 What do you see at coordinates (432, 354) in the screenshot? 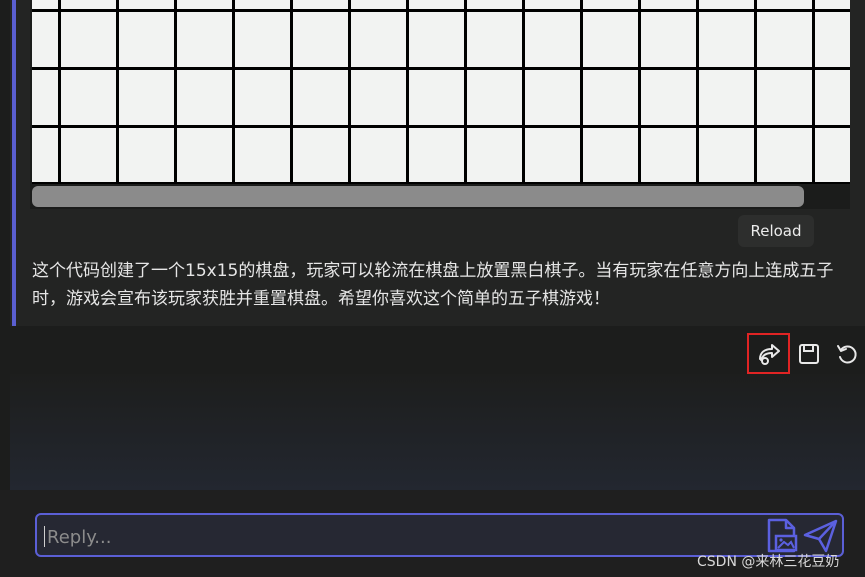
I see `message-actions` at bounding box center [432, 354].